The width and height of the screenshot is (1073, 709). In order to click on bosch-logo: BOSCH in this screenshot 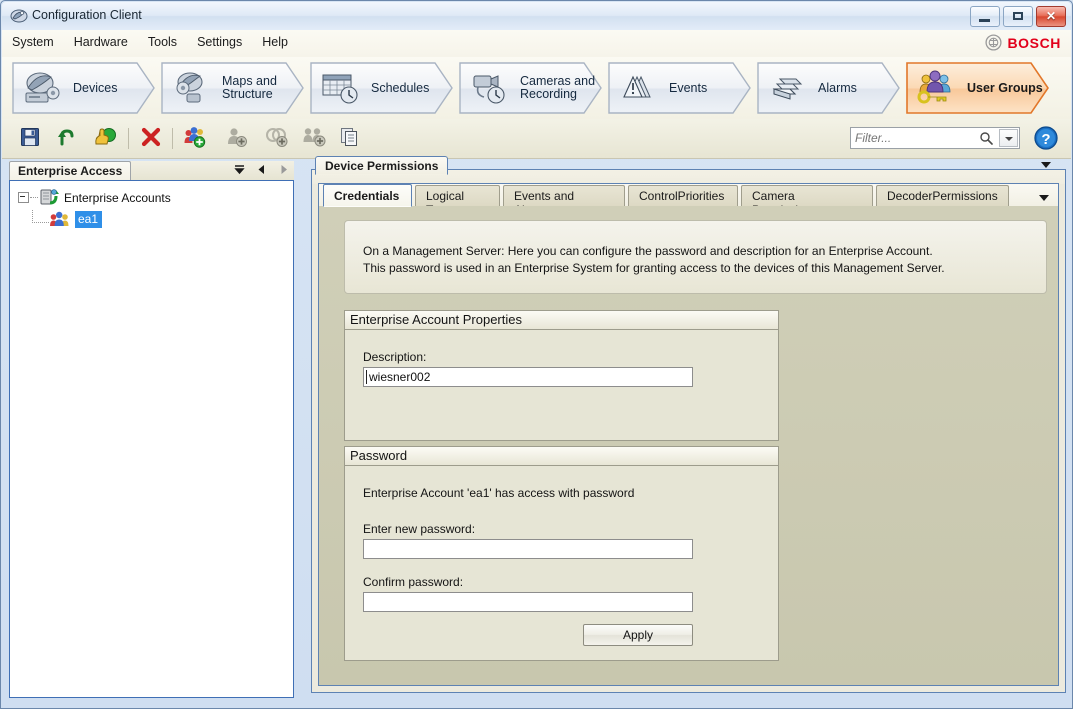, I will do `click(1023, 42)`.